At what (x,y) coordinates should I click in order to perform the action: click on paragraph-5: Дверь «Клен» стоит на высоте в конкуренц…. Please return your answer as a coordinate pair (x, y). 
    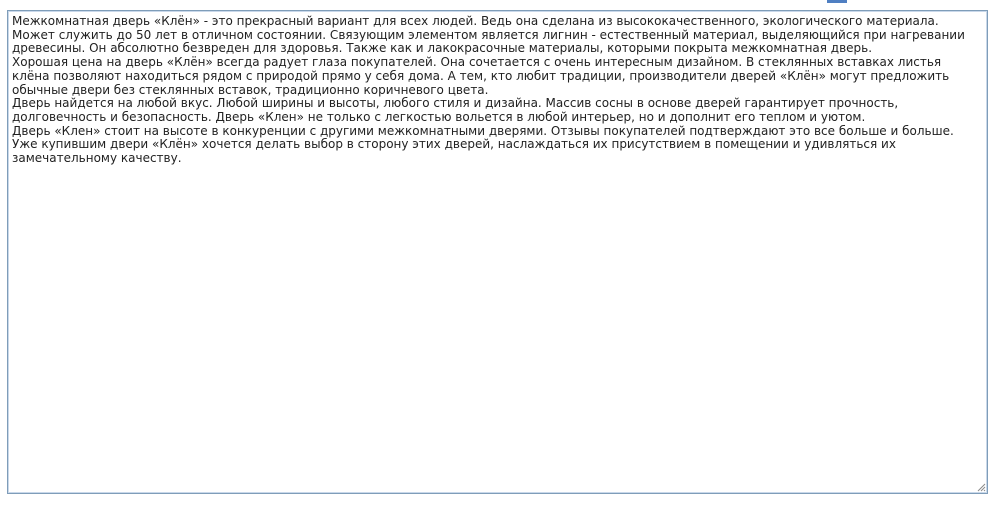
    Looking at the image, I should click on (483, 130).